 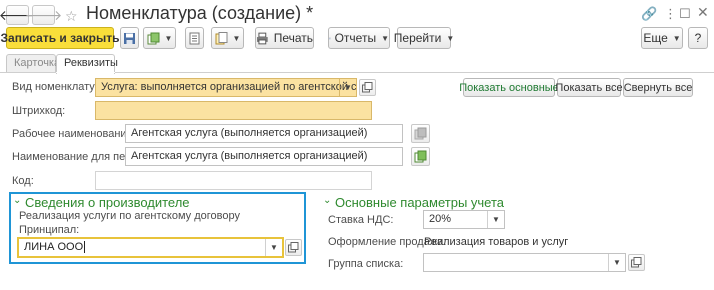 I want to click on more-label: Еще, so click(x=655, y=38).